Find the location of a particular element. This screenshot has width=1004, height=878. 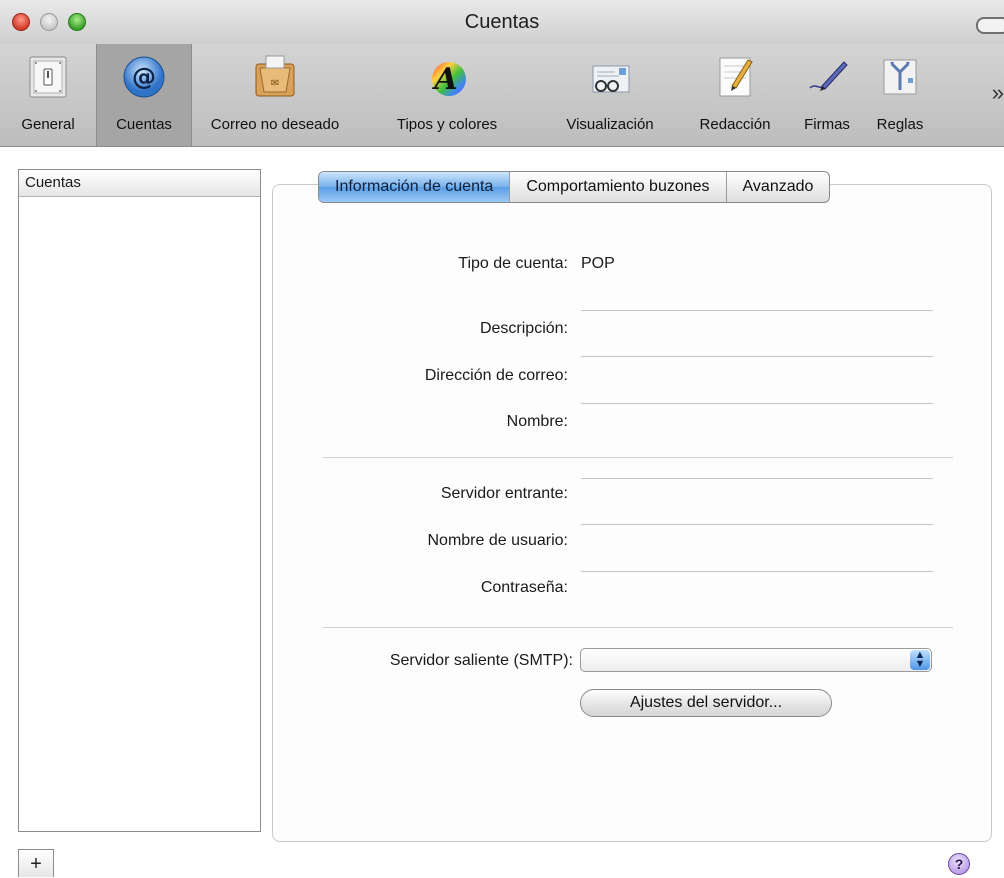

username-field is located at coordinates (757, 535).